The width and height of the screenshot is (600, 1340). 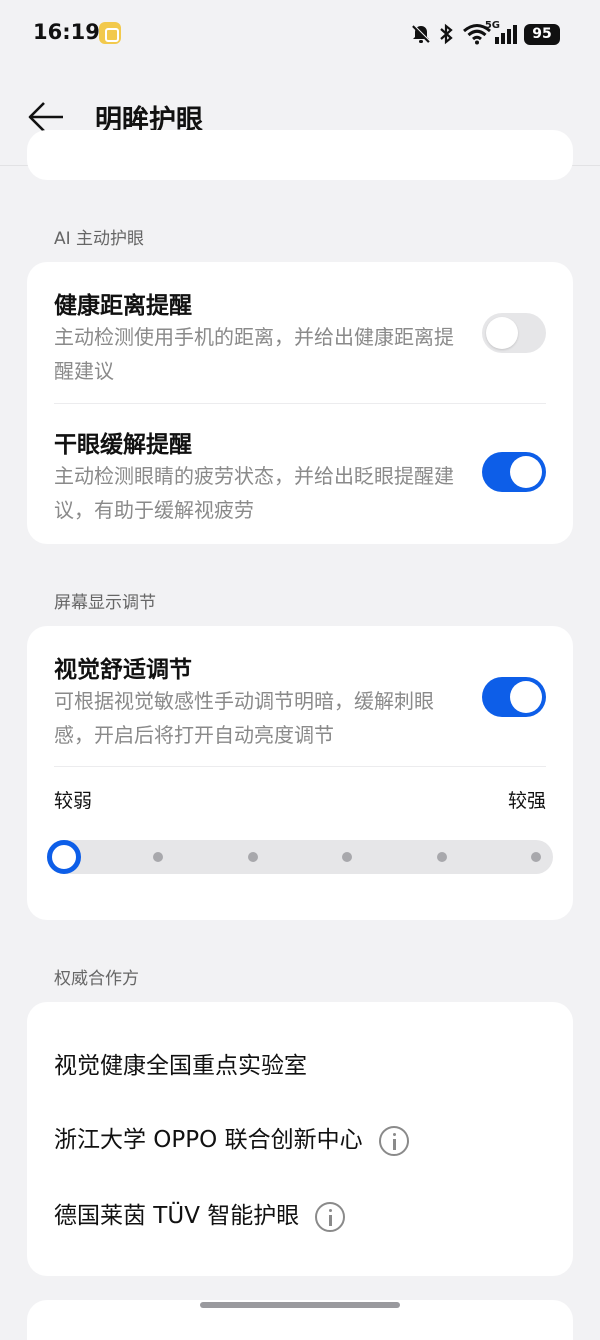 I want to click on distance-reminder-toggle, so click(x=514, y=333).